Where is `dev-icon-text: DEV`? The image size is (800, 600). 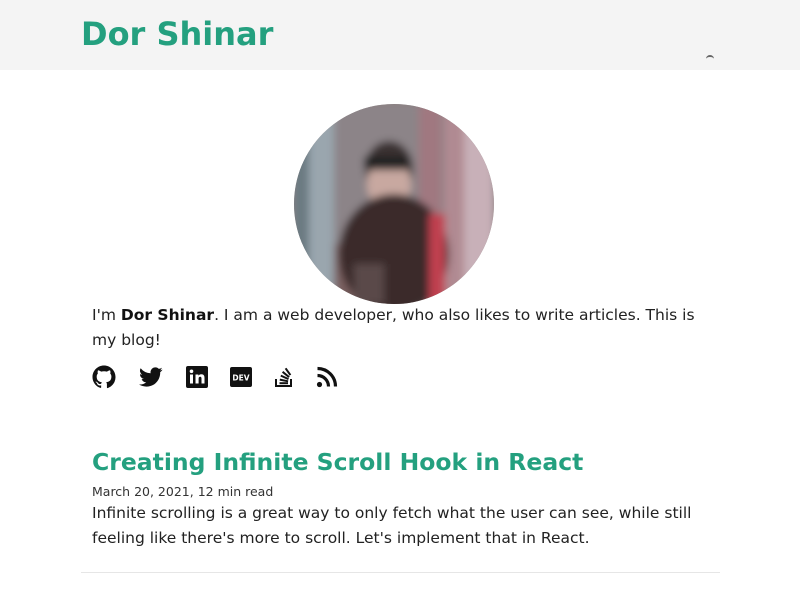 dev-icon-text: DEV is located at coordinates (240, 378).